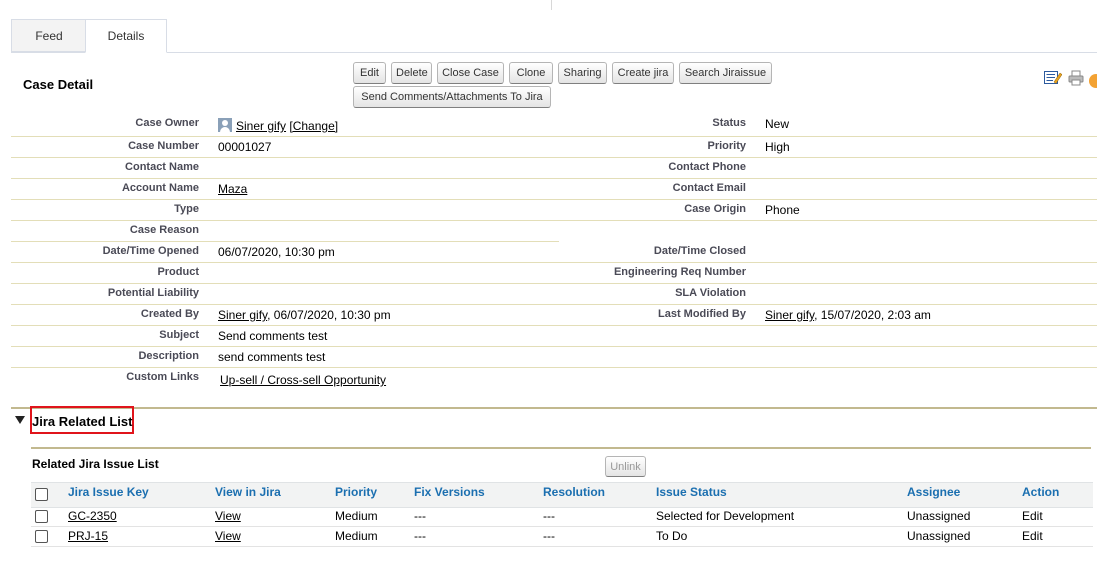 Image resolution: width=1097 pixels, height=562 pixels. Describe the element at coordinates (691, 492) in the screenshot. I see `col-issue-status: Issue Status` at that location.